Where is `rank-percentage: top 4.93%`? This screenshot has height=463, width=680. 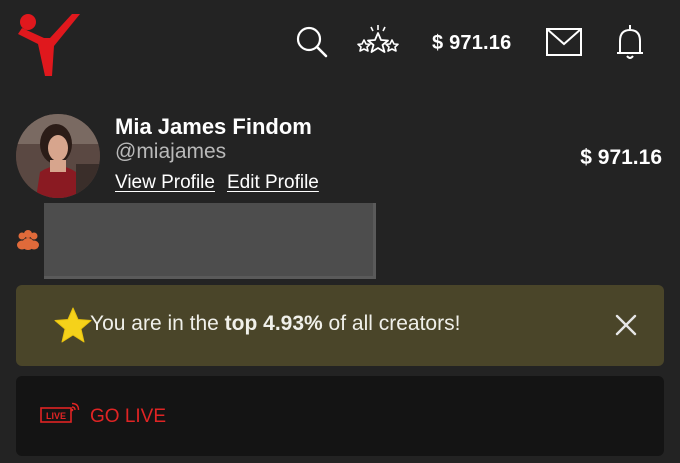 rank-percentage: top 4.93% is located at coordinates (273, 323).